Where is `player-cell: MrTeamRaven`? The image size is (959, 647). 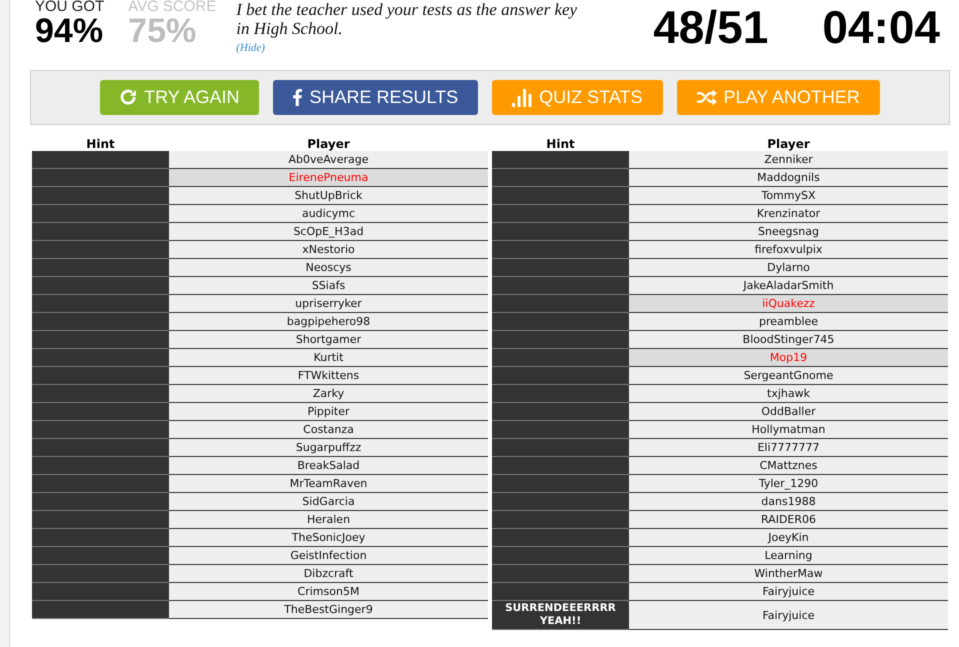 player-cell: MrTeamRaven is located at coordinates (328, 484).